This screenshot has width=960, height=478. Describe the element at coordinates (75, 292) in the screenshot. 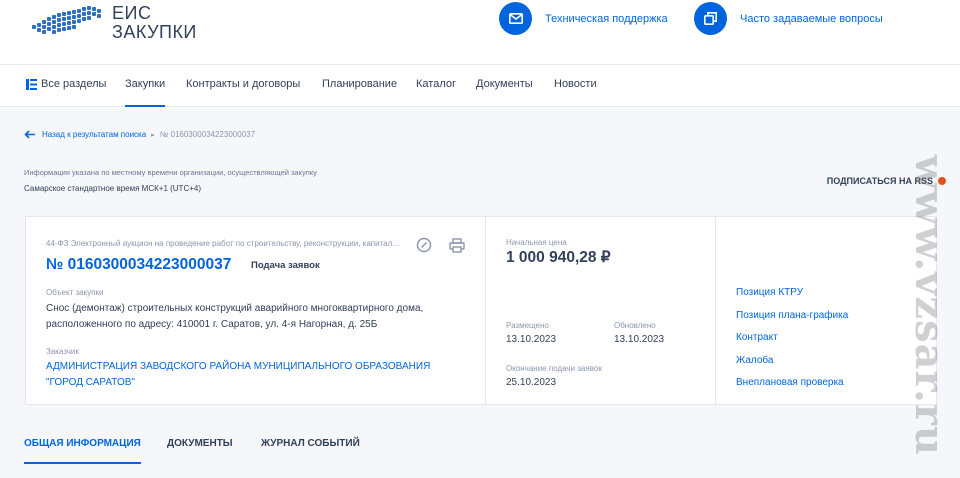

I see `object-label: Объект закупки` at that location.